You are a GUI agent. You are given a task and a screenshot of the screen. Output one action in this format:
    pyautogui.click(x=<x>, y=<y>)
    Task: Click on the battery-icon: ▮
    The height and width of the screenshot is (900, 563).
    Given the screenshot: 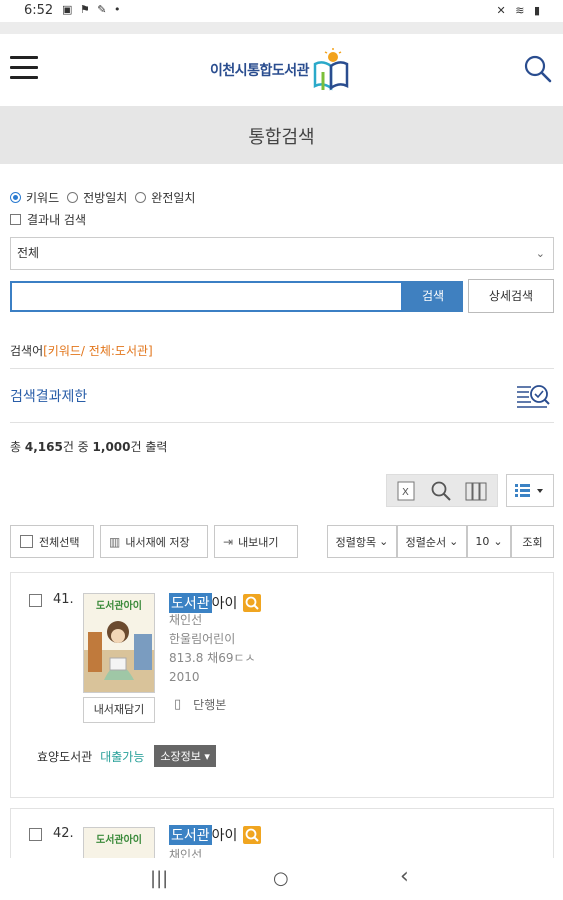 What is the action you would take?
    pyautogui.click(x=538, y=10)
    